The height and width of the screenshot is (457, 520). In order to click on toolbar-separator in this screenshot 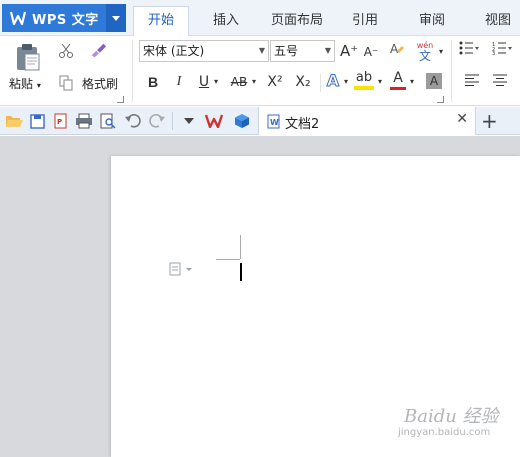, I will do `click(172, 121)`.